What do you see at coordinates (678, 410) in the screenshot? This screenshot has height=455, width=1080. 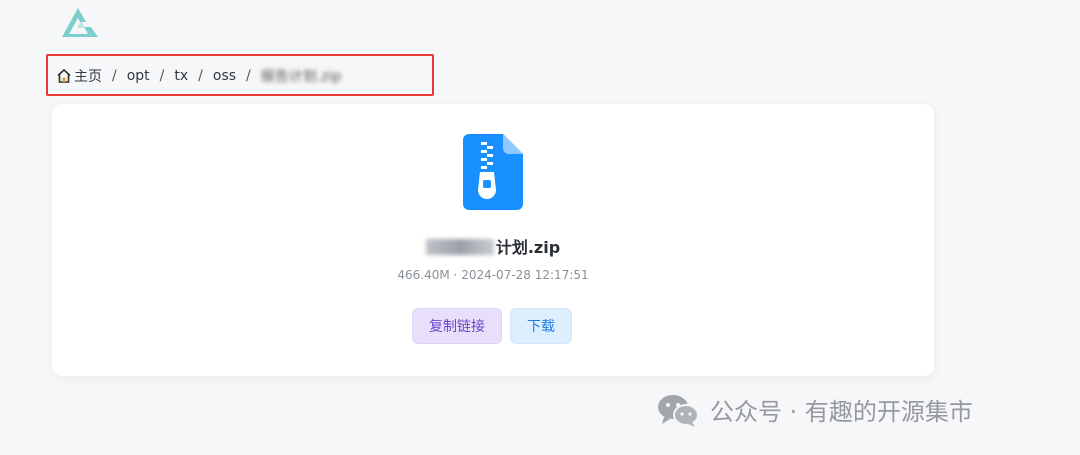 I see `wechat-icon` at bounding box center [678, 410].